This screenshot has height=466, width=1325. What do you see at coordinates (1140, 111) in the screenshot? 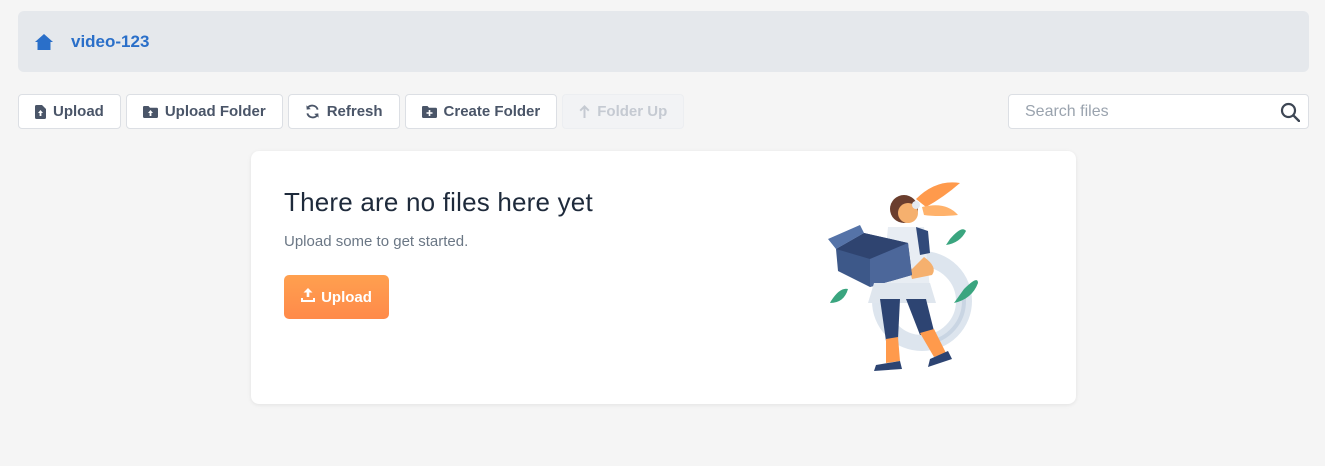
I see `search-input` at bounding box center [1140, 111].